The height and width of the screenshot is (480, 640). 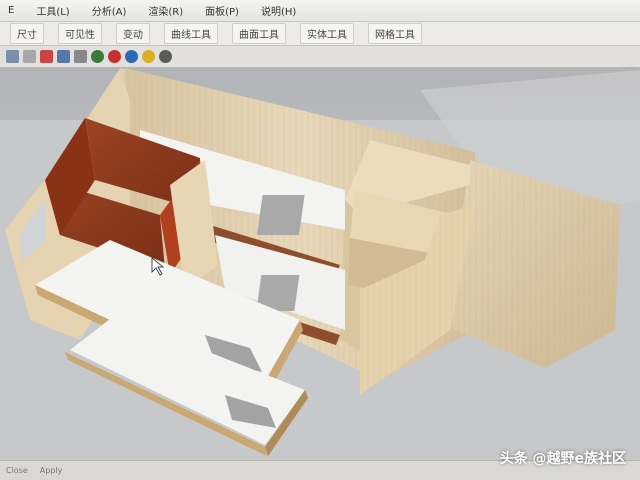 What do you see at coordinates (259, 33) in the screenshot?
I see `tab-surface-tools: 曲面工具` at bounding box center [259, 33].